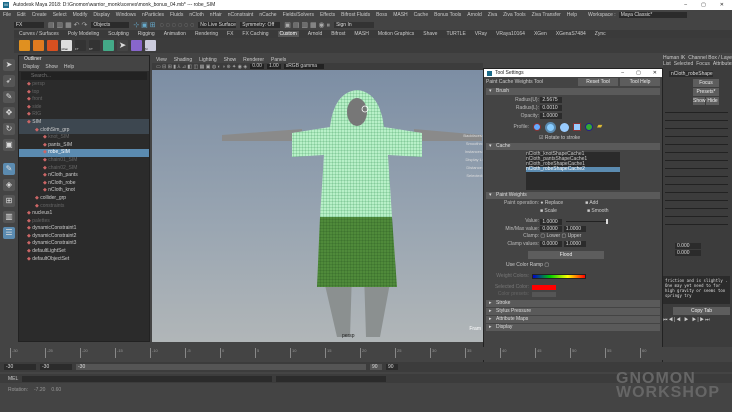 Image resolution: width=732 pixels, height=412 pixels. I want to click on outliner-menu-item: Help, so click(69, 67).